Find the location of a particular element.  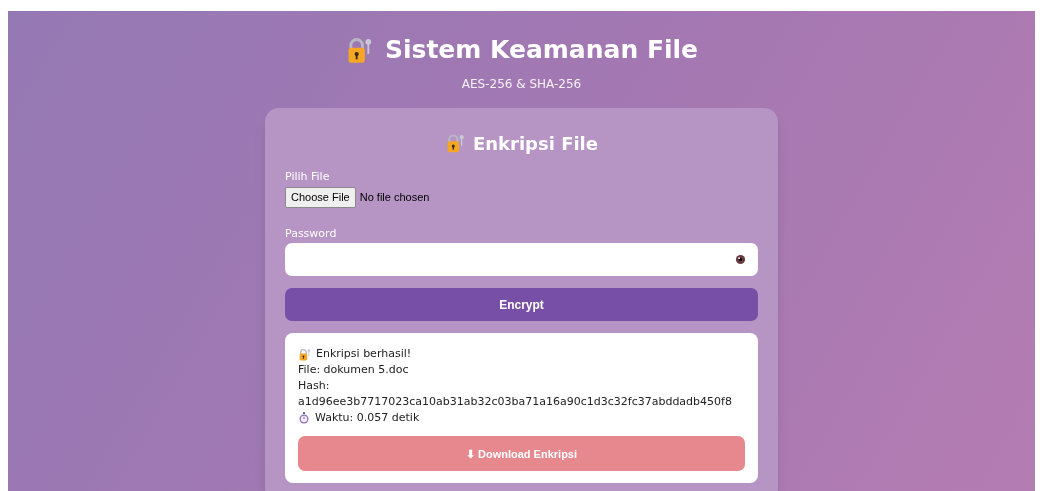

eye-icon is located at coordinates (740, 259).